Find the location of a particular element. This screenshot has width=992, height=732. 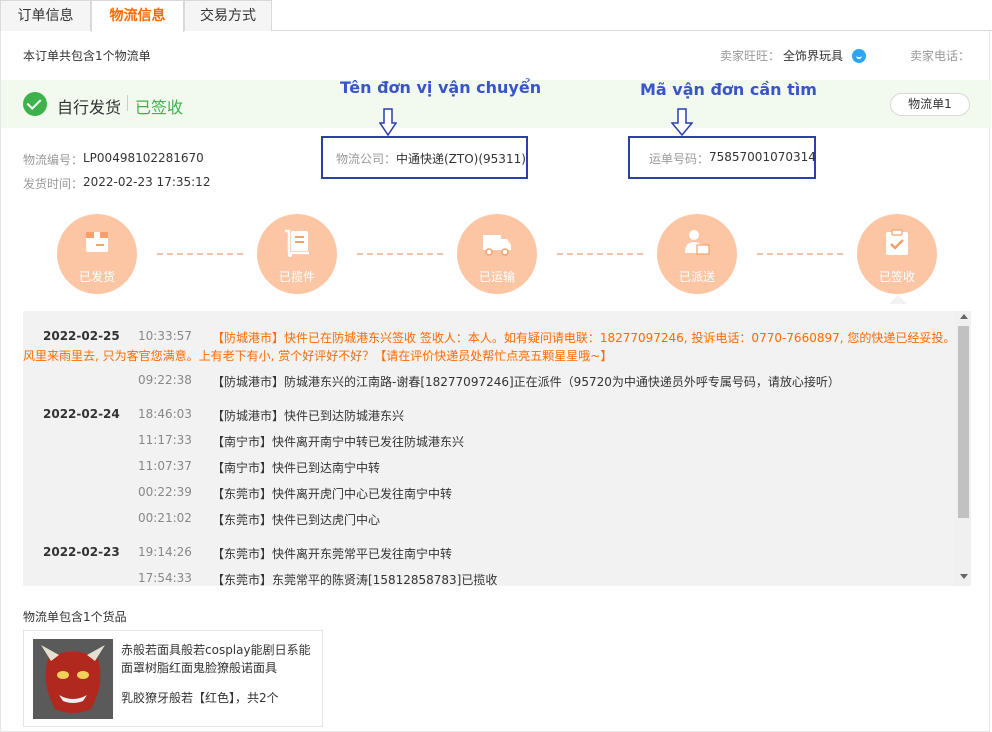

truck-icon is located at coordinates (497, 245).